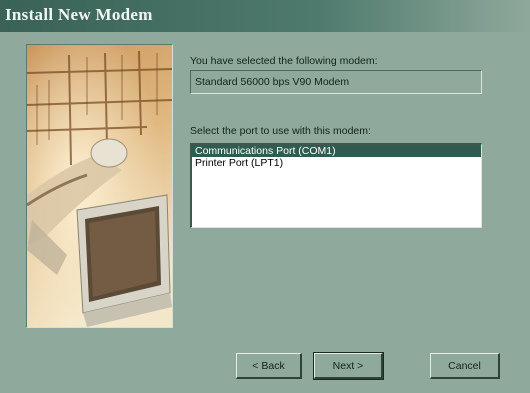 The height and width of the screenshot is (393, 530). What do you see at coordinates (79, 14) in the screenshot?
I see `window-title: Install New Modem` at bounding box center [79, 14].